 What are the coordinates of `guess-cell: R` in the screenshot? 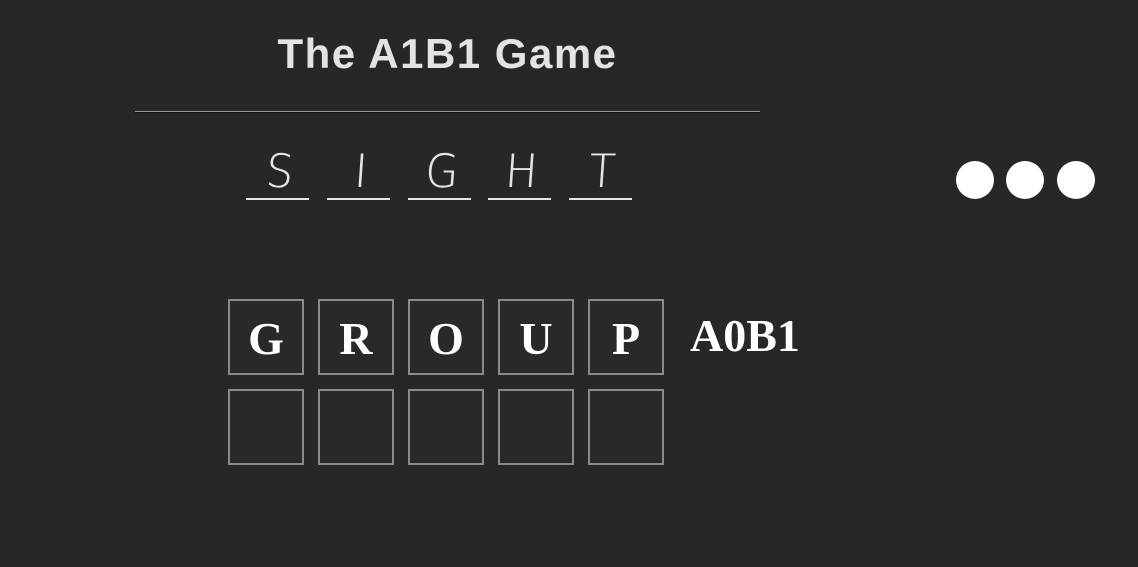 It's located at (356, 337).